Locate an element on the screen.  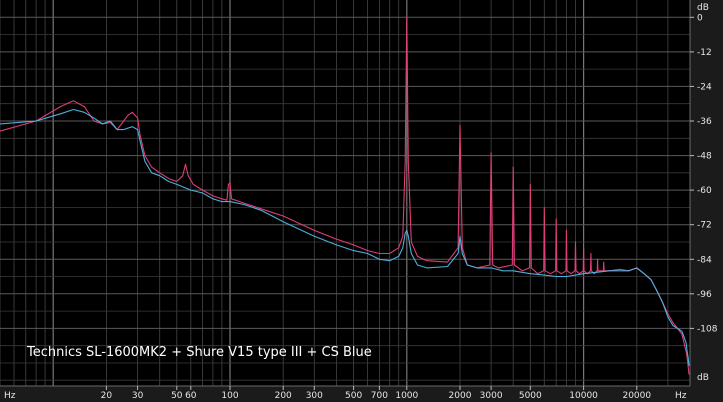
x-tick-label: 30 is located at coordinates (138, 396).